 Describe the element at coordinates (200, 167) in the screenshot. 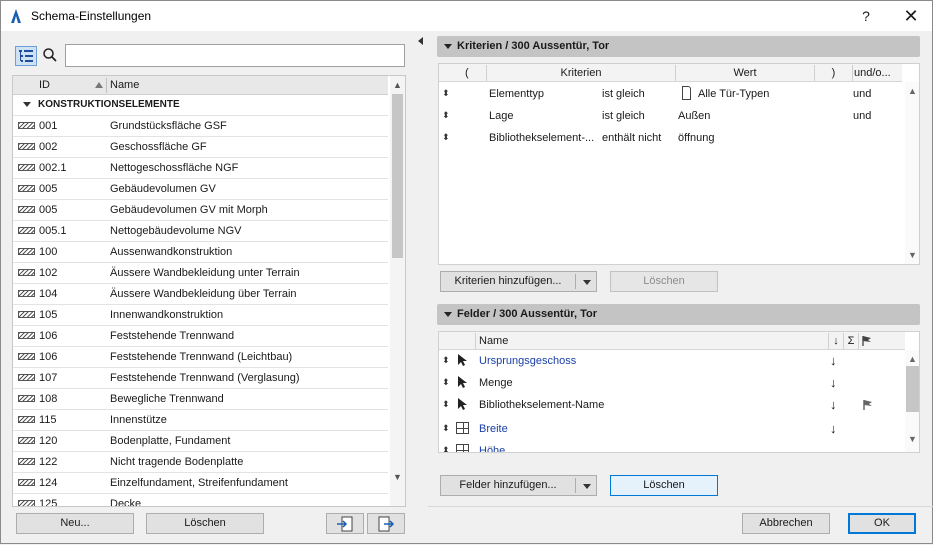

I see `schema-row: 002.1 Nettogeschossfläche NGF` at that location.